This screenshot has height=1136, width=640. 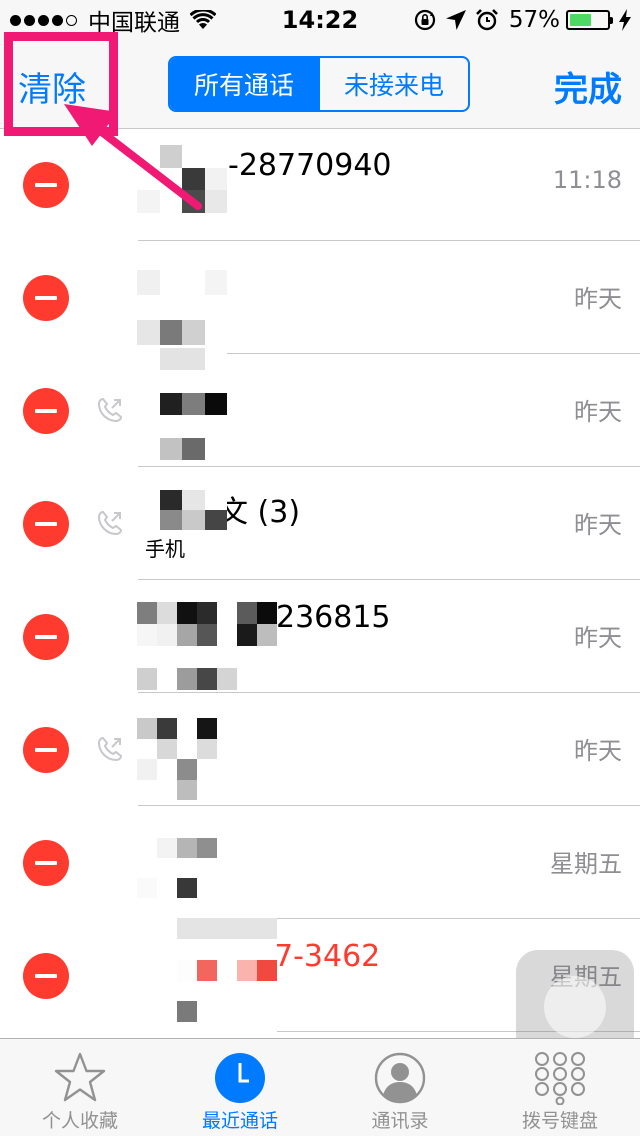 What do you see at coordinates (586, 864) in the screenshot?
I see `call-time: 星期五` at bounding box center [586, 864].